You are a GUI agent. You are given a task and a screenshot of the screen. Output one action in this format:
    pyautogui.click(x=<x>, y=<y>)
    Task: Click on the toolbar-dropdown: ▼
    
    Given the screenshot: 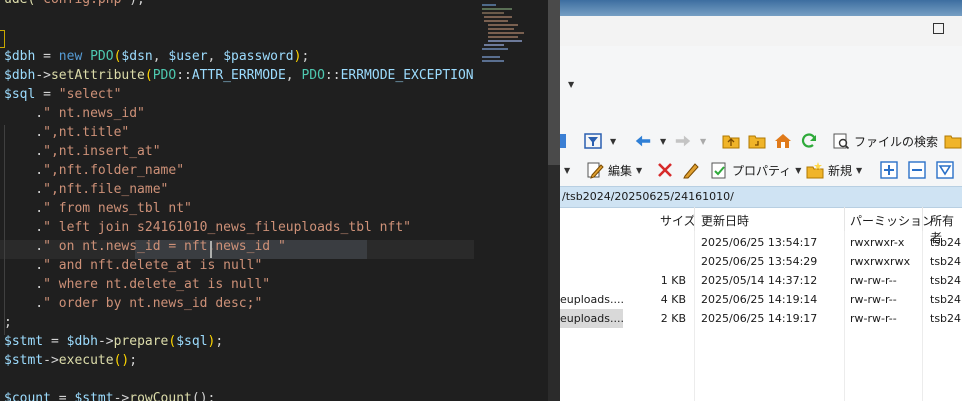 What is the action you would take?
    pyautogui.click(x=567, y=170)
    